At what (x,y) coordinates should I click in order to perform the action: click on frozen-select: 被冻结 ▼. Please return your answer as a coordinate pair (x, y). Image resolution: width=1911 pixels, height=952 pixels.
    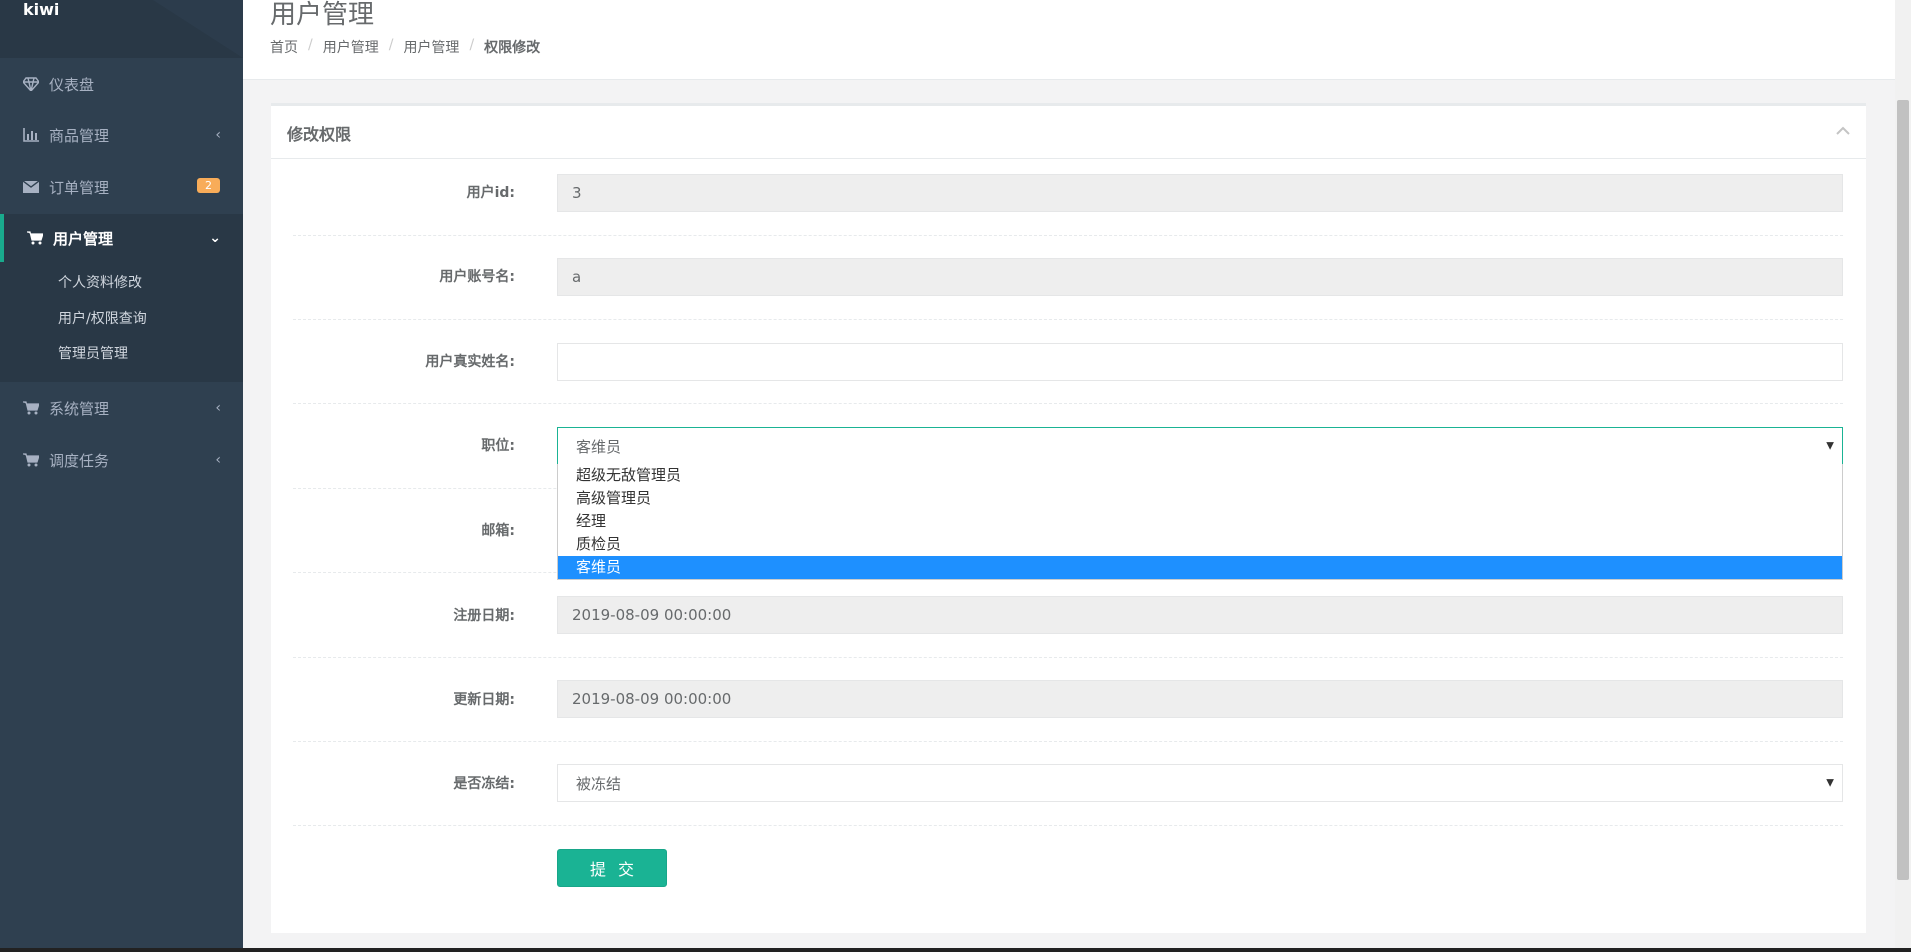
    Looking at the image, I should click on (1200, 783).